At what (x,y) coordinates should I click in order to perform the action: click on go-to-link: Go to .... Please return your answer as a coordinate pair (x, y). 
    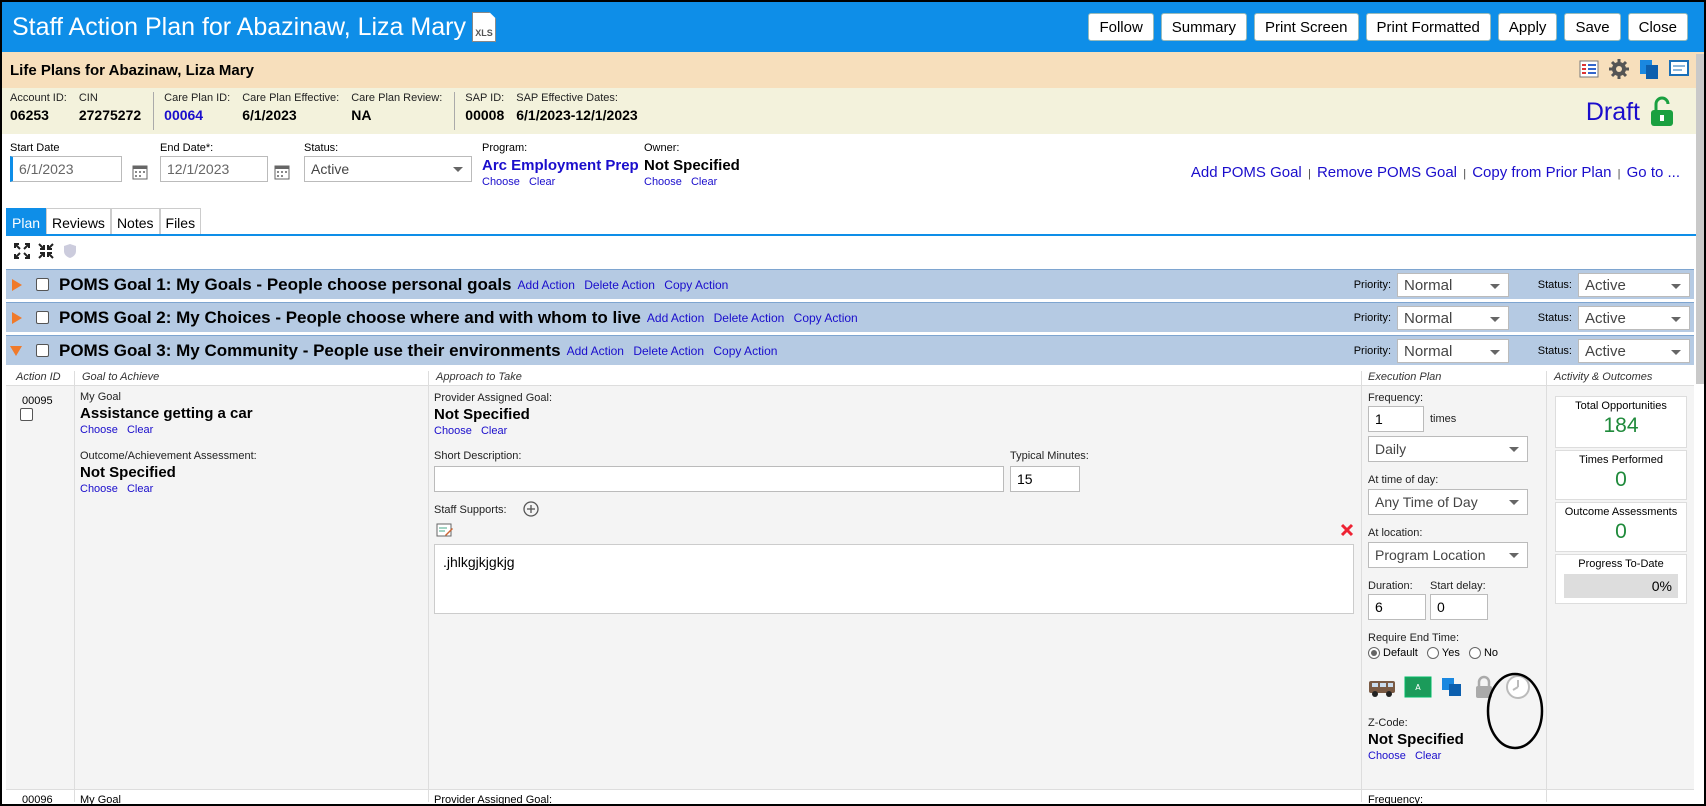
    Looking at the image, I should click on (1653, 172).